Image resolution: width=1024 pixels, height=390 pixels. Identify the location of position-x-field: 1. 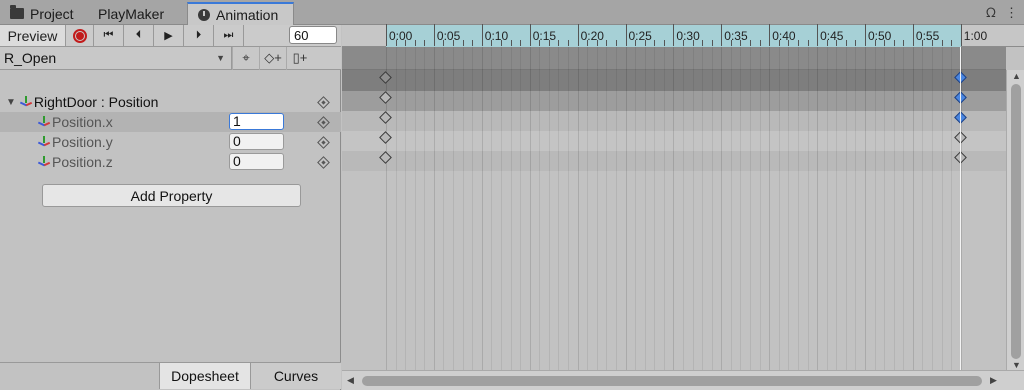
(256, 121).